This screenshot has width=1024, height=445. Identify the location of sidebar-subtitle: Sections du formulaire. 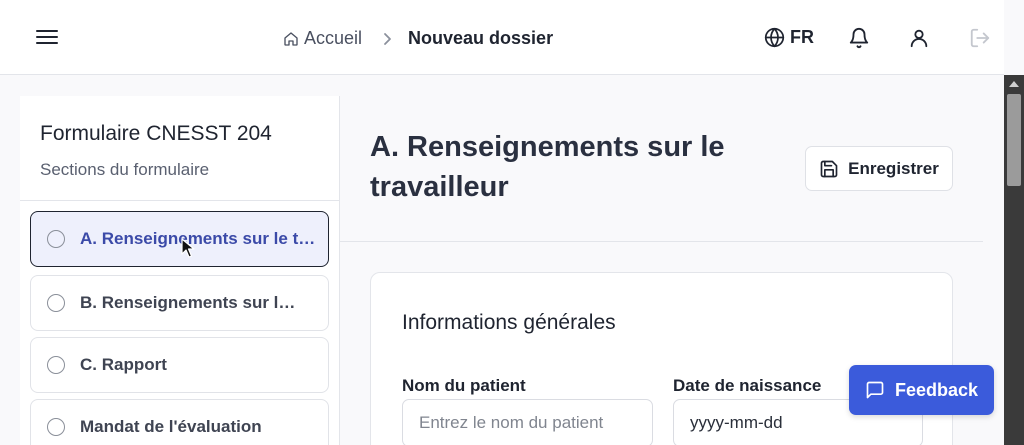
(125, 169).